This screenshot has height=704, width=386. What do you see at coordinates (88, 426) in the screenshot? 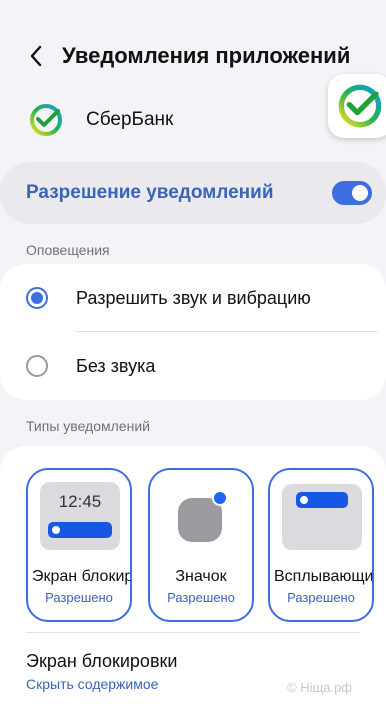
I see `types-section-label: Типы уведомлений` at bounding box center [88, 426].